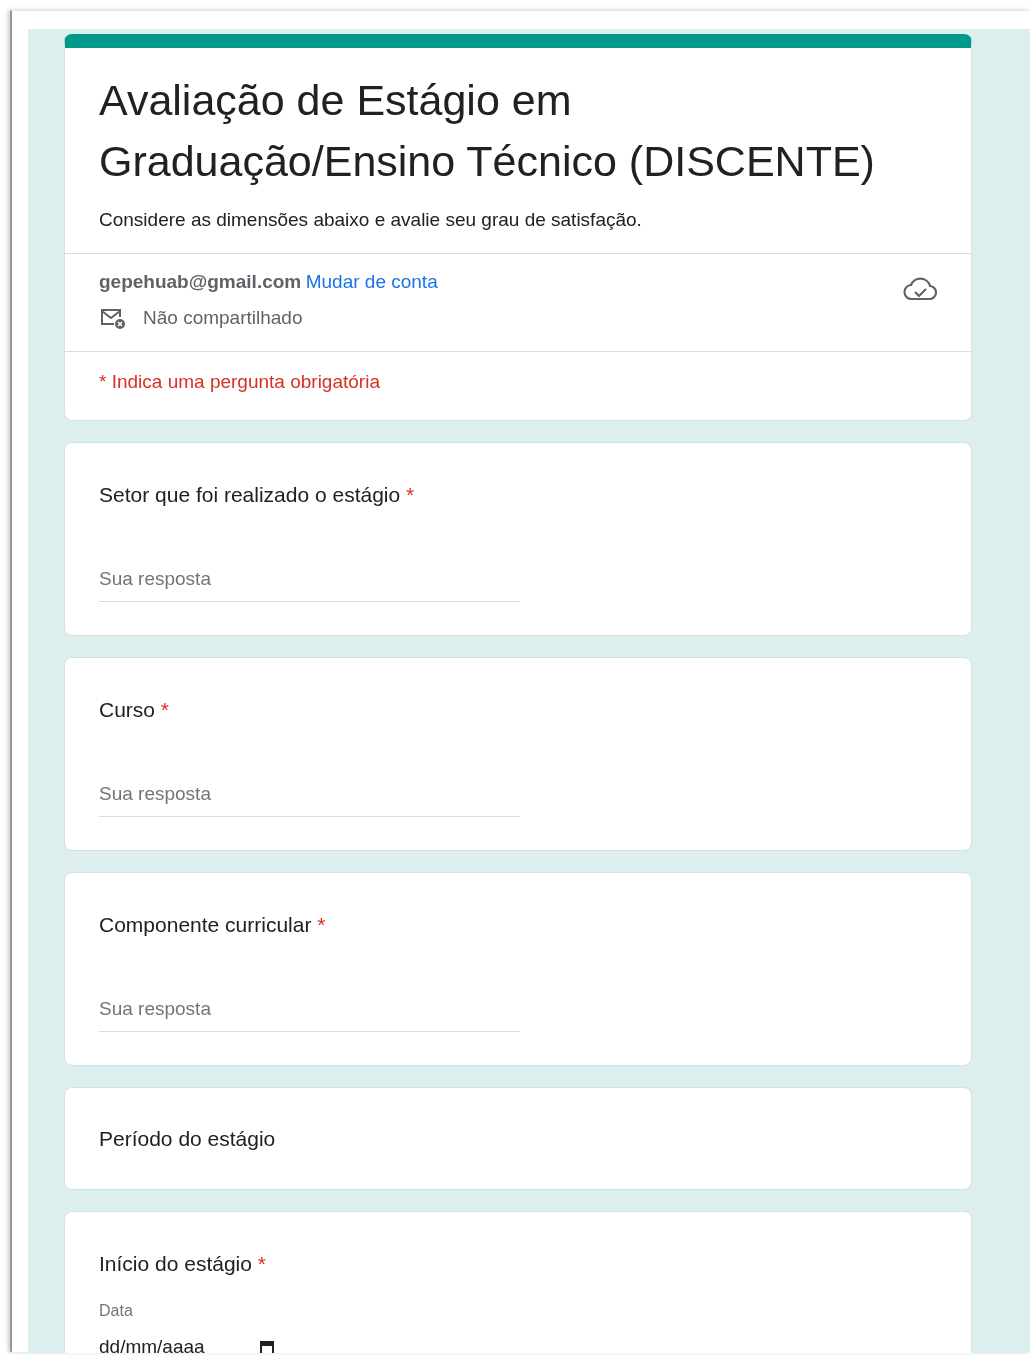  What do you see at coordinates (188, 1139) in the screenshot?
I see `section-title: Período do estágio` at bounding box center [188, 1139].